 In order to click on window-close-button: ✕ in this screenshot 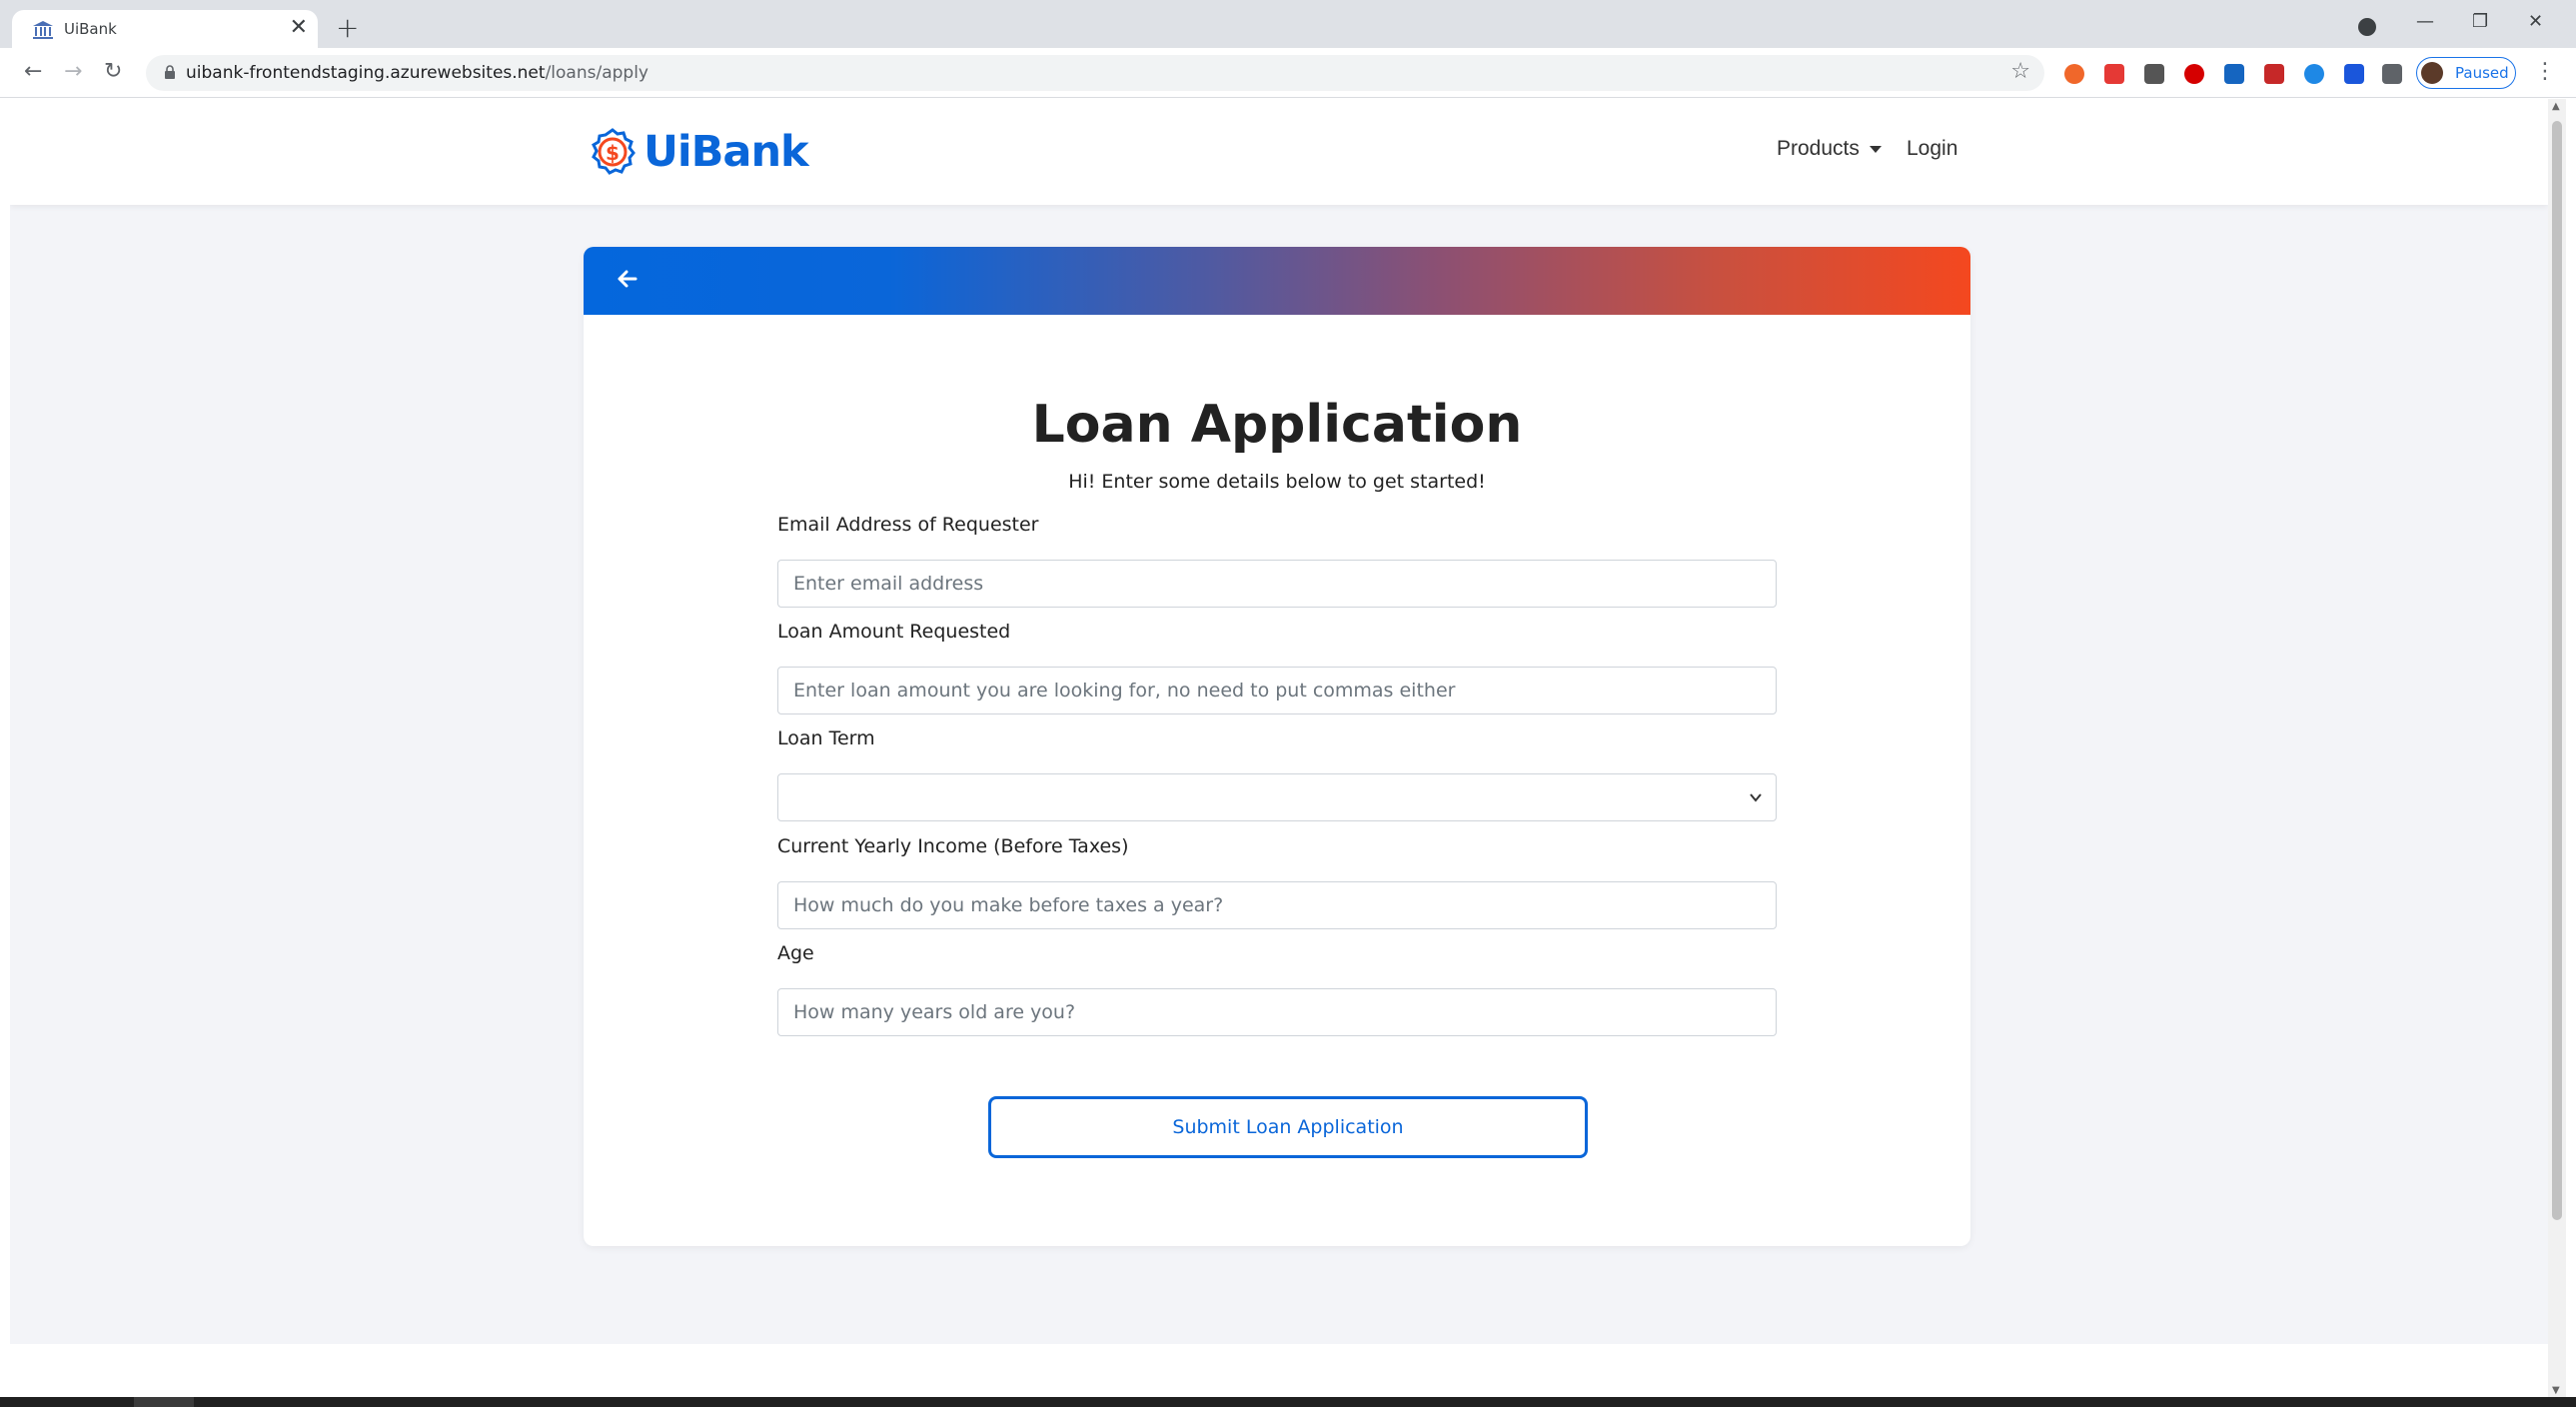, I will do `click(2535, 22)`.